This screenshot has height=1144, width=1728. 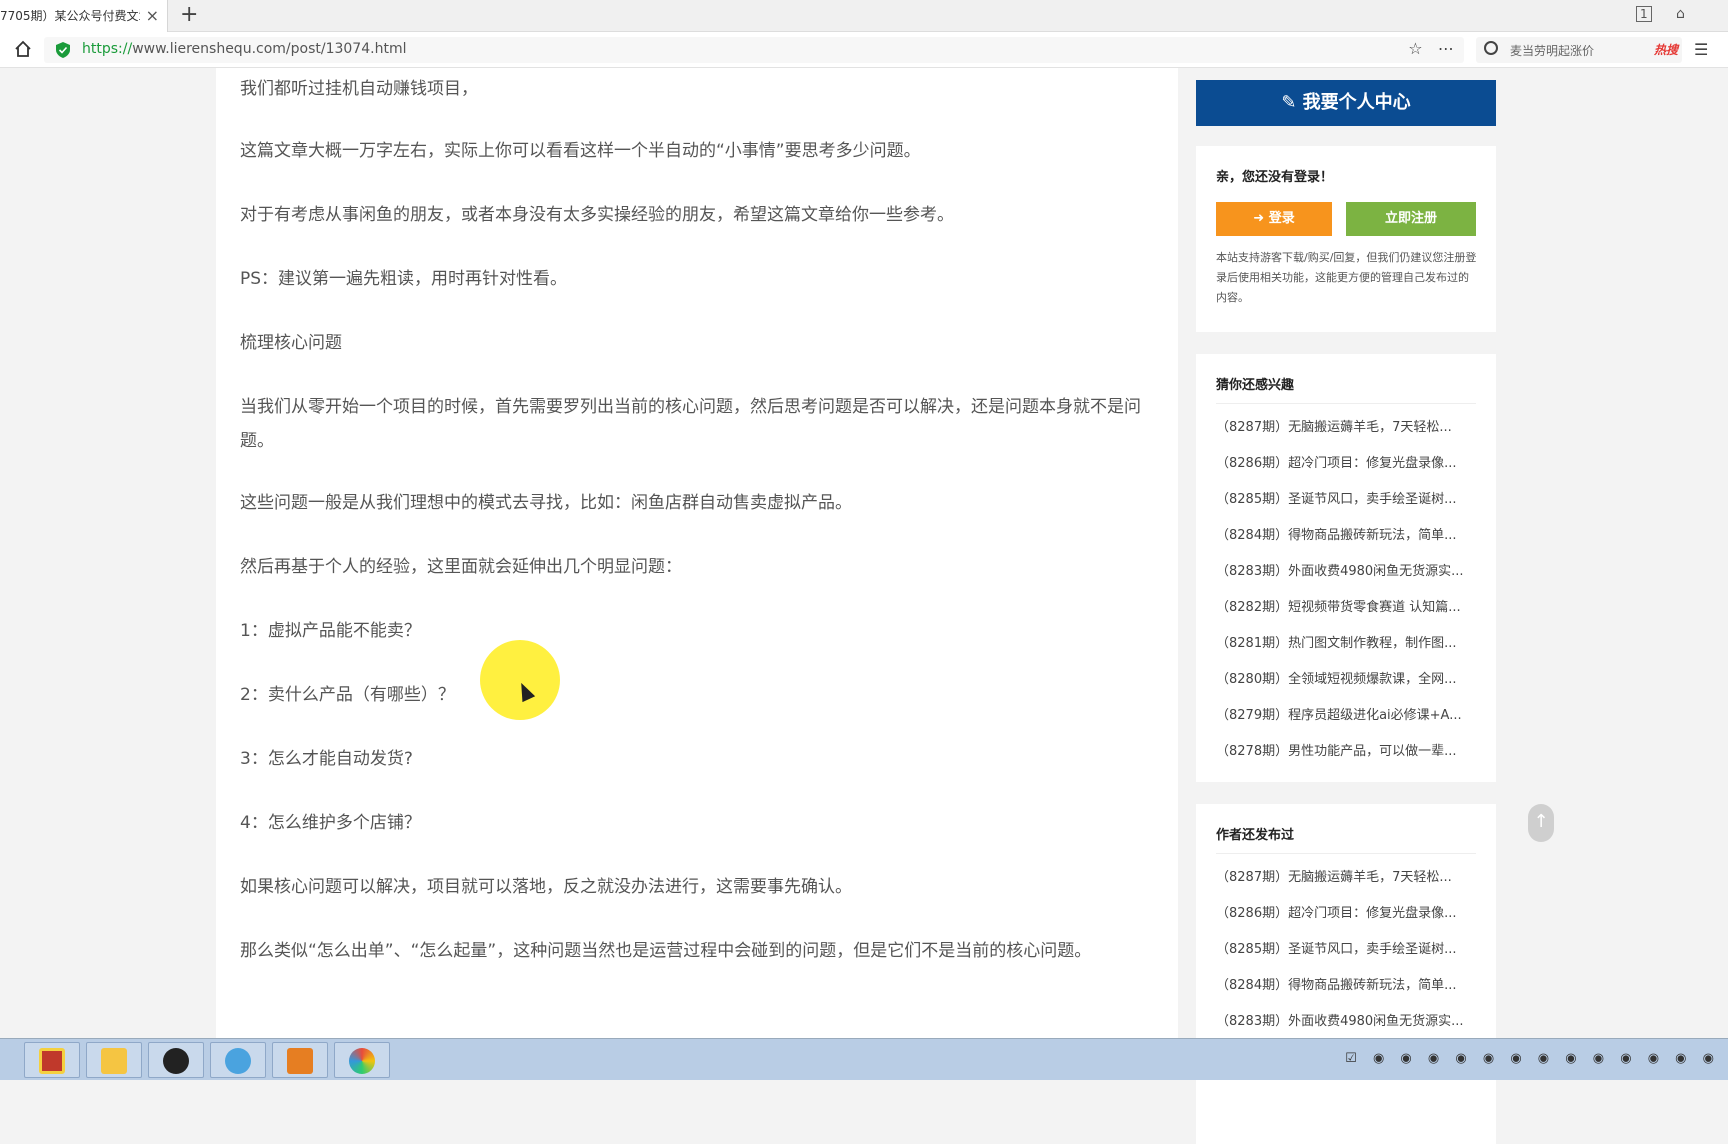 What do you see at coordinates (330, 823) in the screenshot?
I see `article-paragraph: 4：怎么维护多个店铺？` at bounding box center [330, 823].